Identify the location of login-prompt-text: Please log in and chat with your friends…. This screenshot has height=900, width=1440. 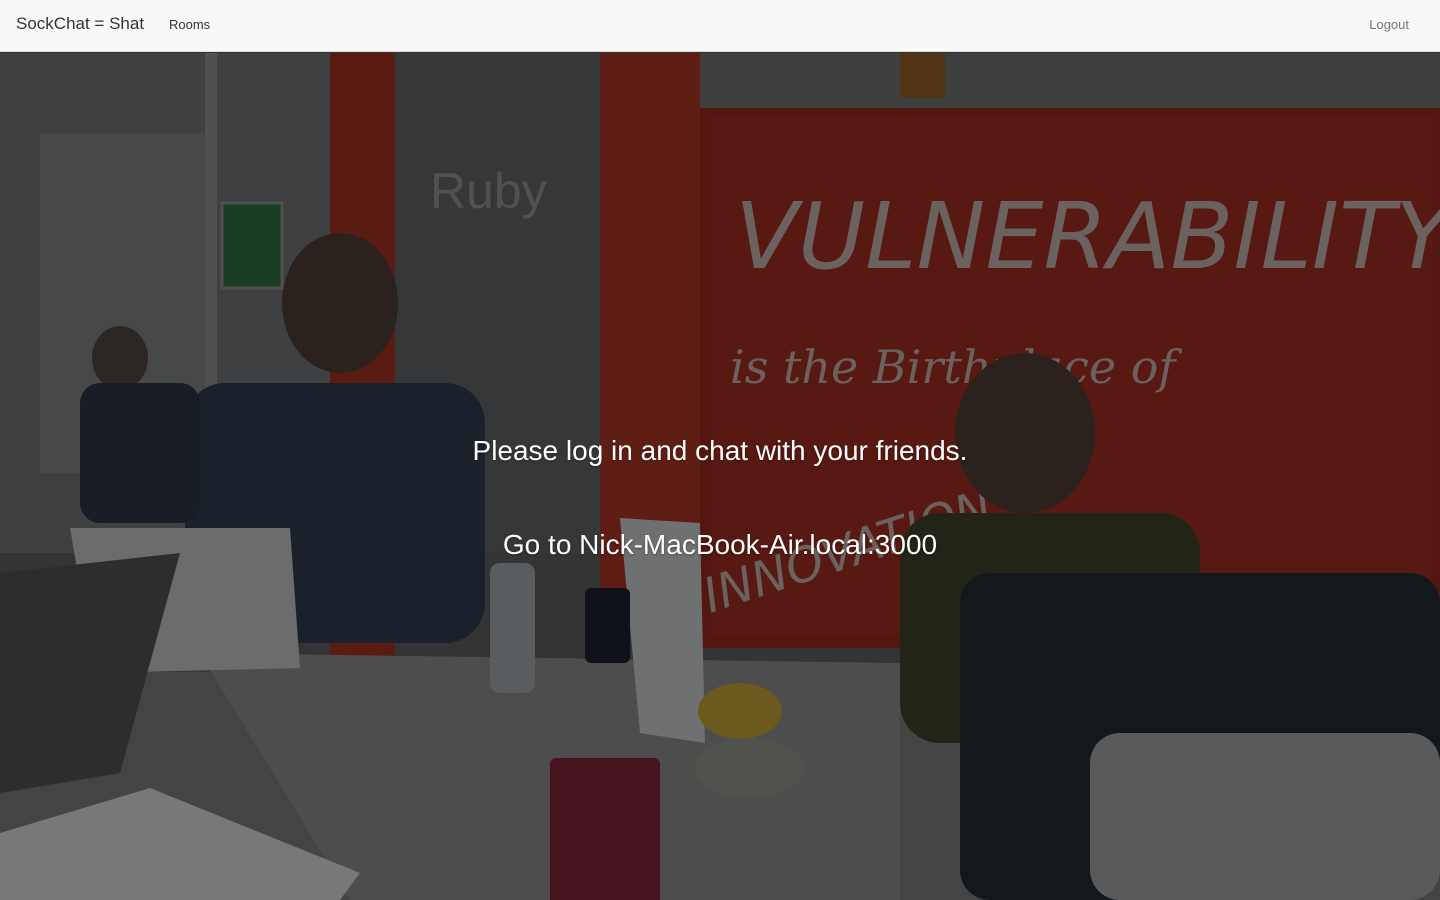
(720, 450).